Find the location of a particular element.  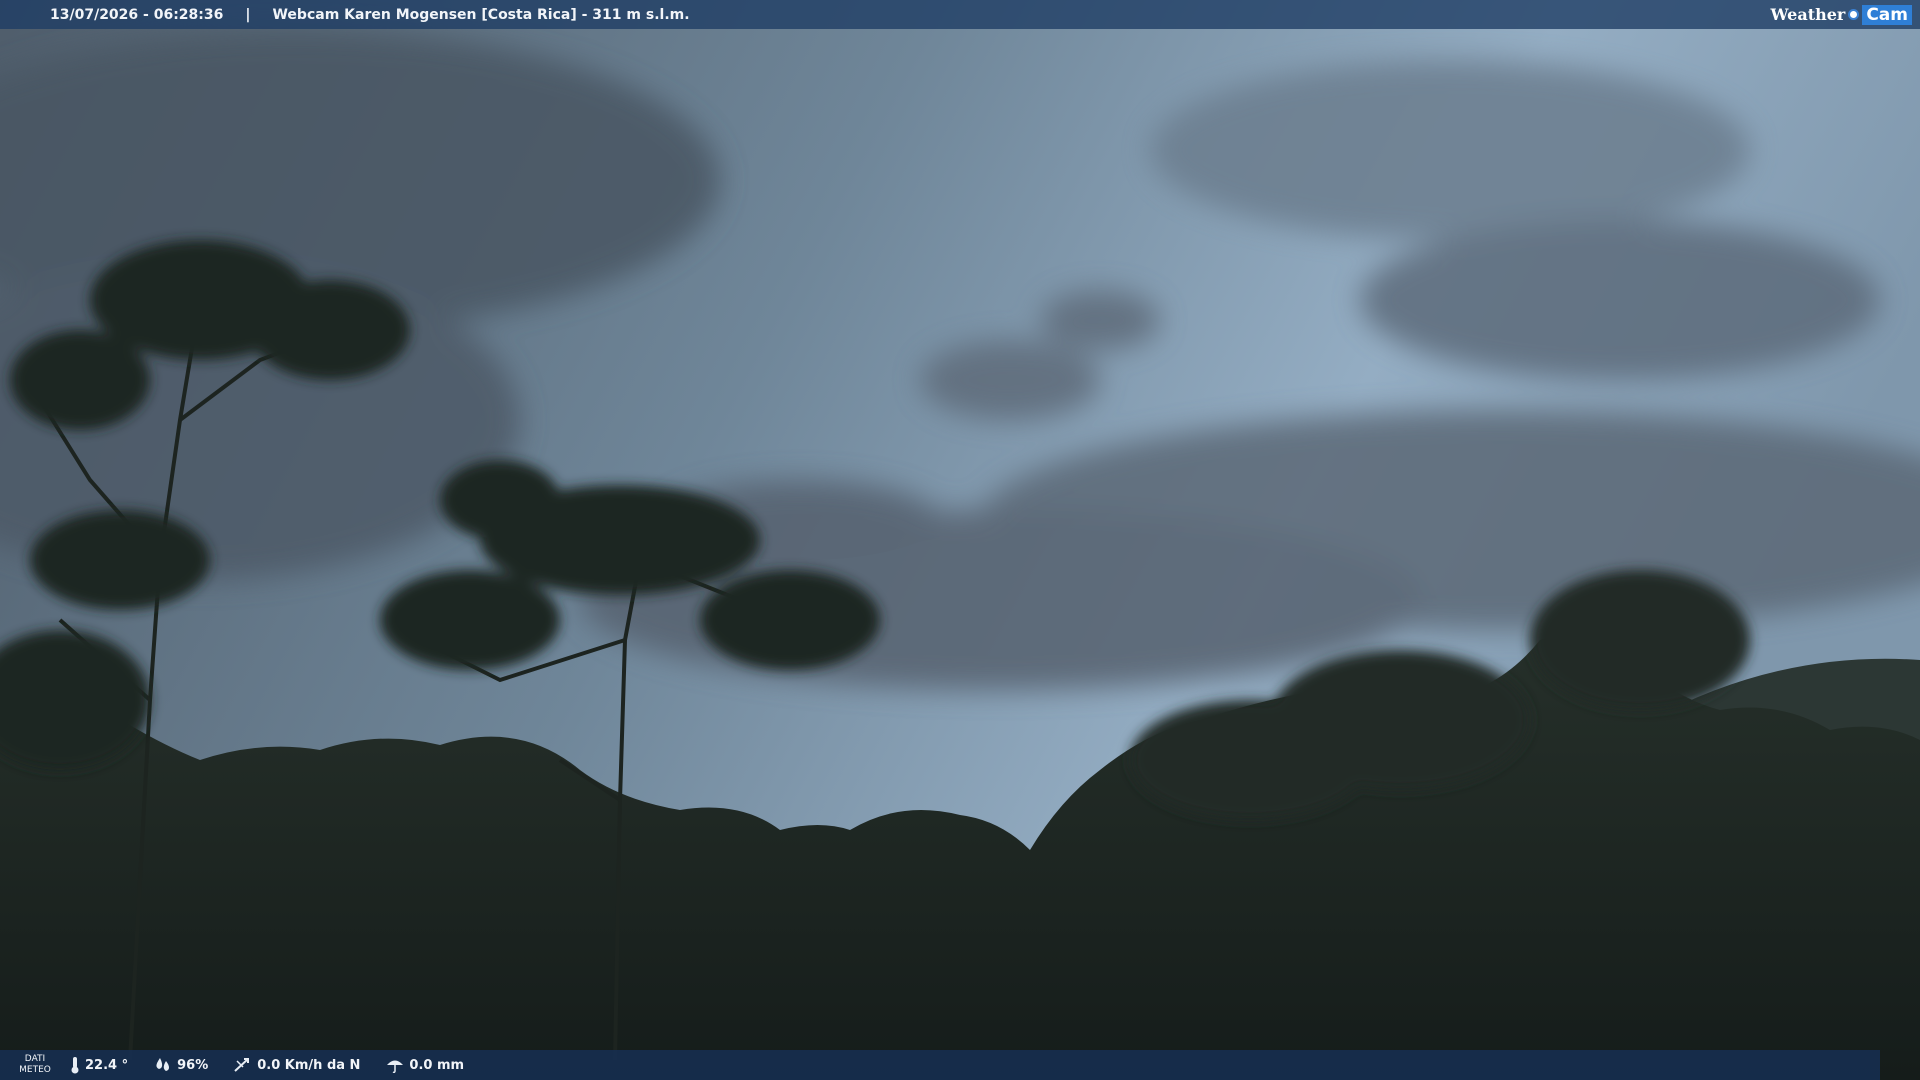

wind-icon is located at coordinates (242, 1065).